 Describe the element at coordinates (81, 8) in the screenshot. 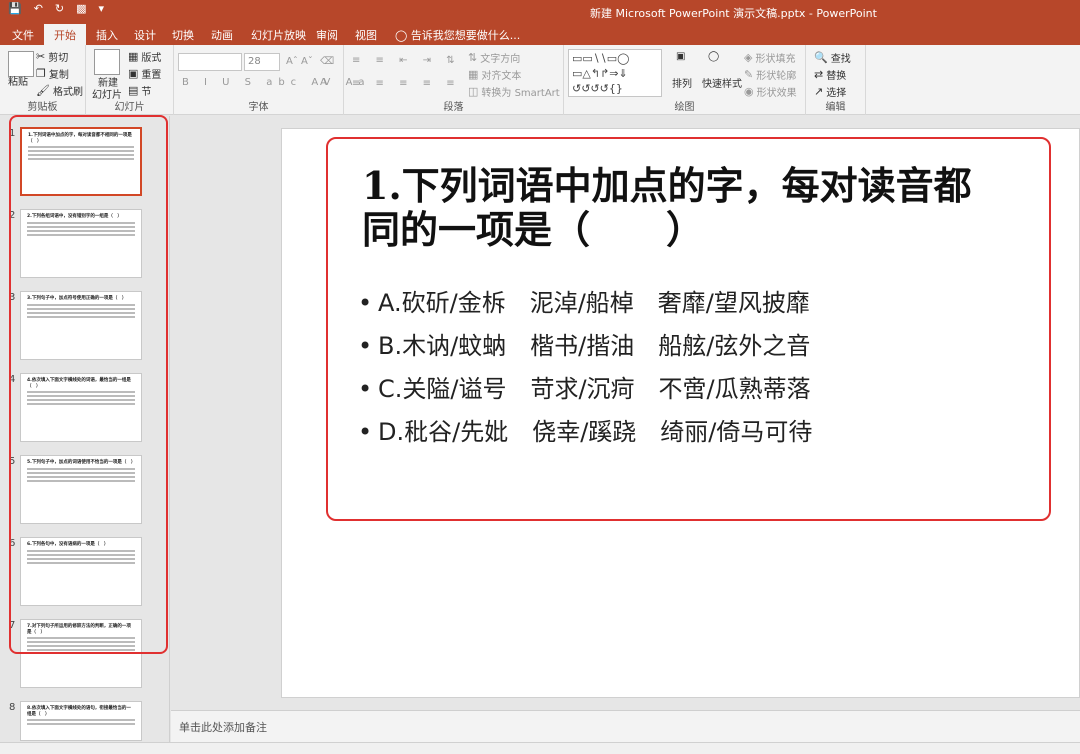

I see `present-icon: ▩` at that location.